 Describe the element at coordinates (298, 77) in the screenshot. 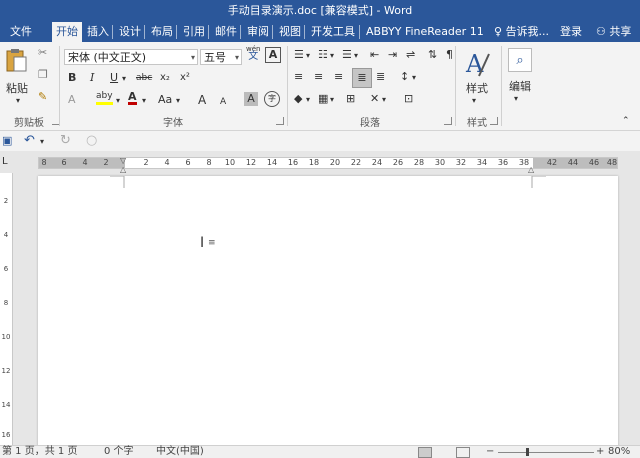

I see `align-left-icon: ≡` at that location.